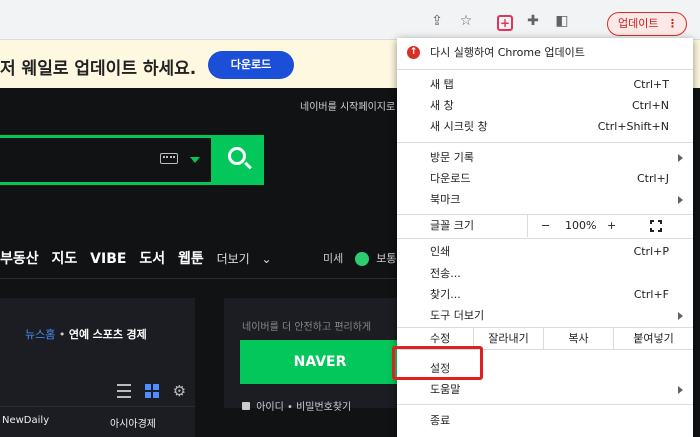 The image size is (700, 437). Describe the element at coordinates (437, 363) in the screenshot. I see `settings-highlight-box` at that location.